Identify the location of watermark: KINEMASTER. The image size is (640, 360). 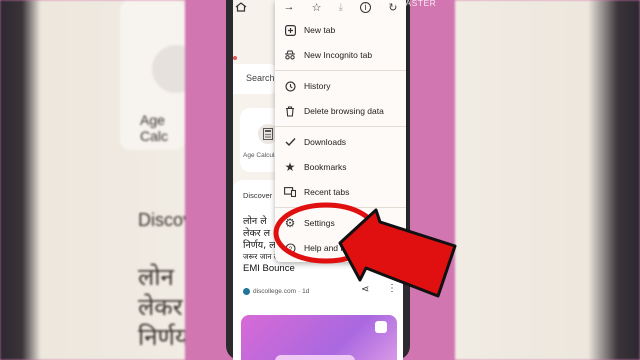
(406, 4).